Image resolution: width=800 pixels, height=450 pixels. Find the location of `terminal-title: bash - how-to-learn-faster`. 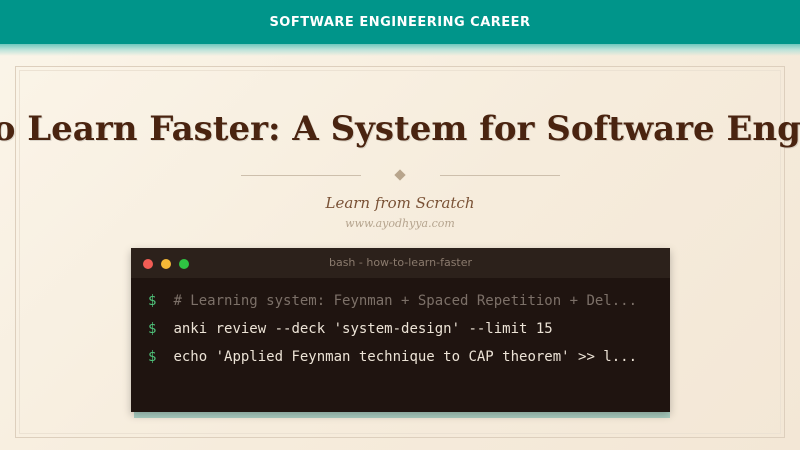

terminal-title: bash - how-to-learn-faster is located at coordinates (400, 262).